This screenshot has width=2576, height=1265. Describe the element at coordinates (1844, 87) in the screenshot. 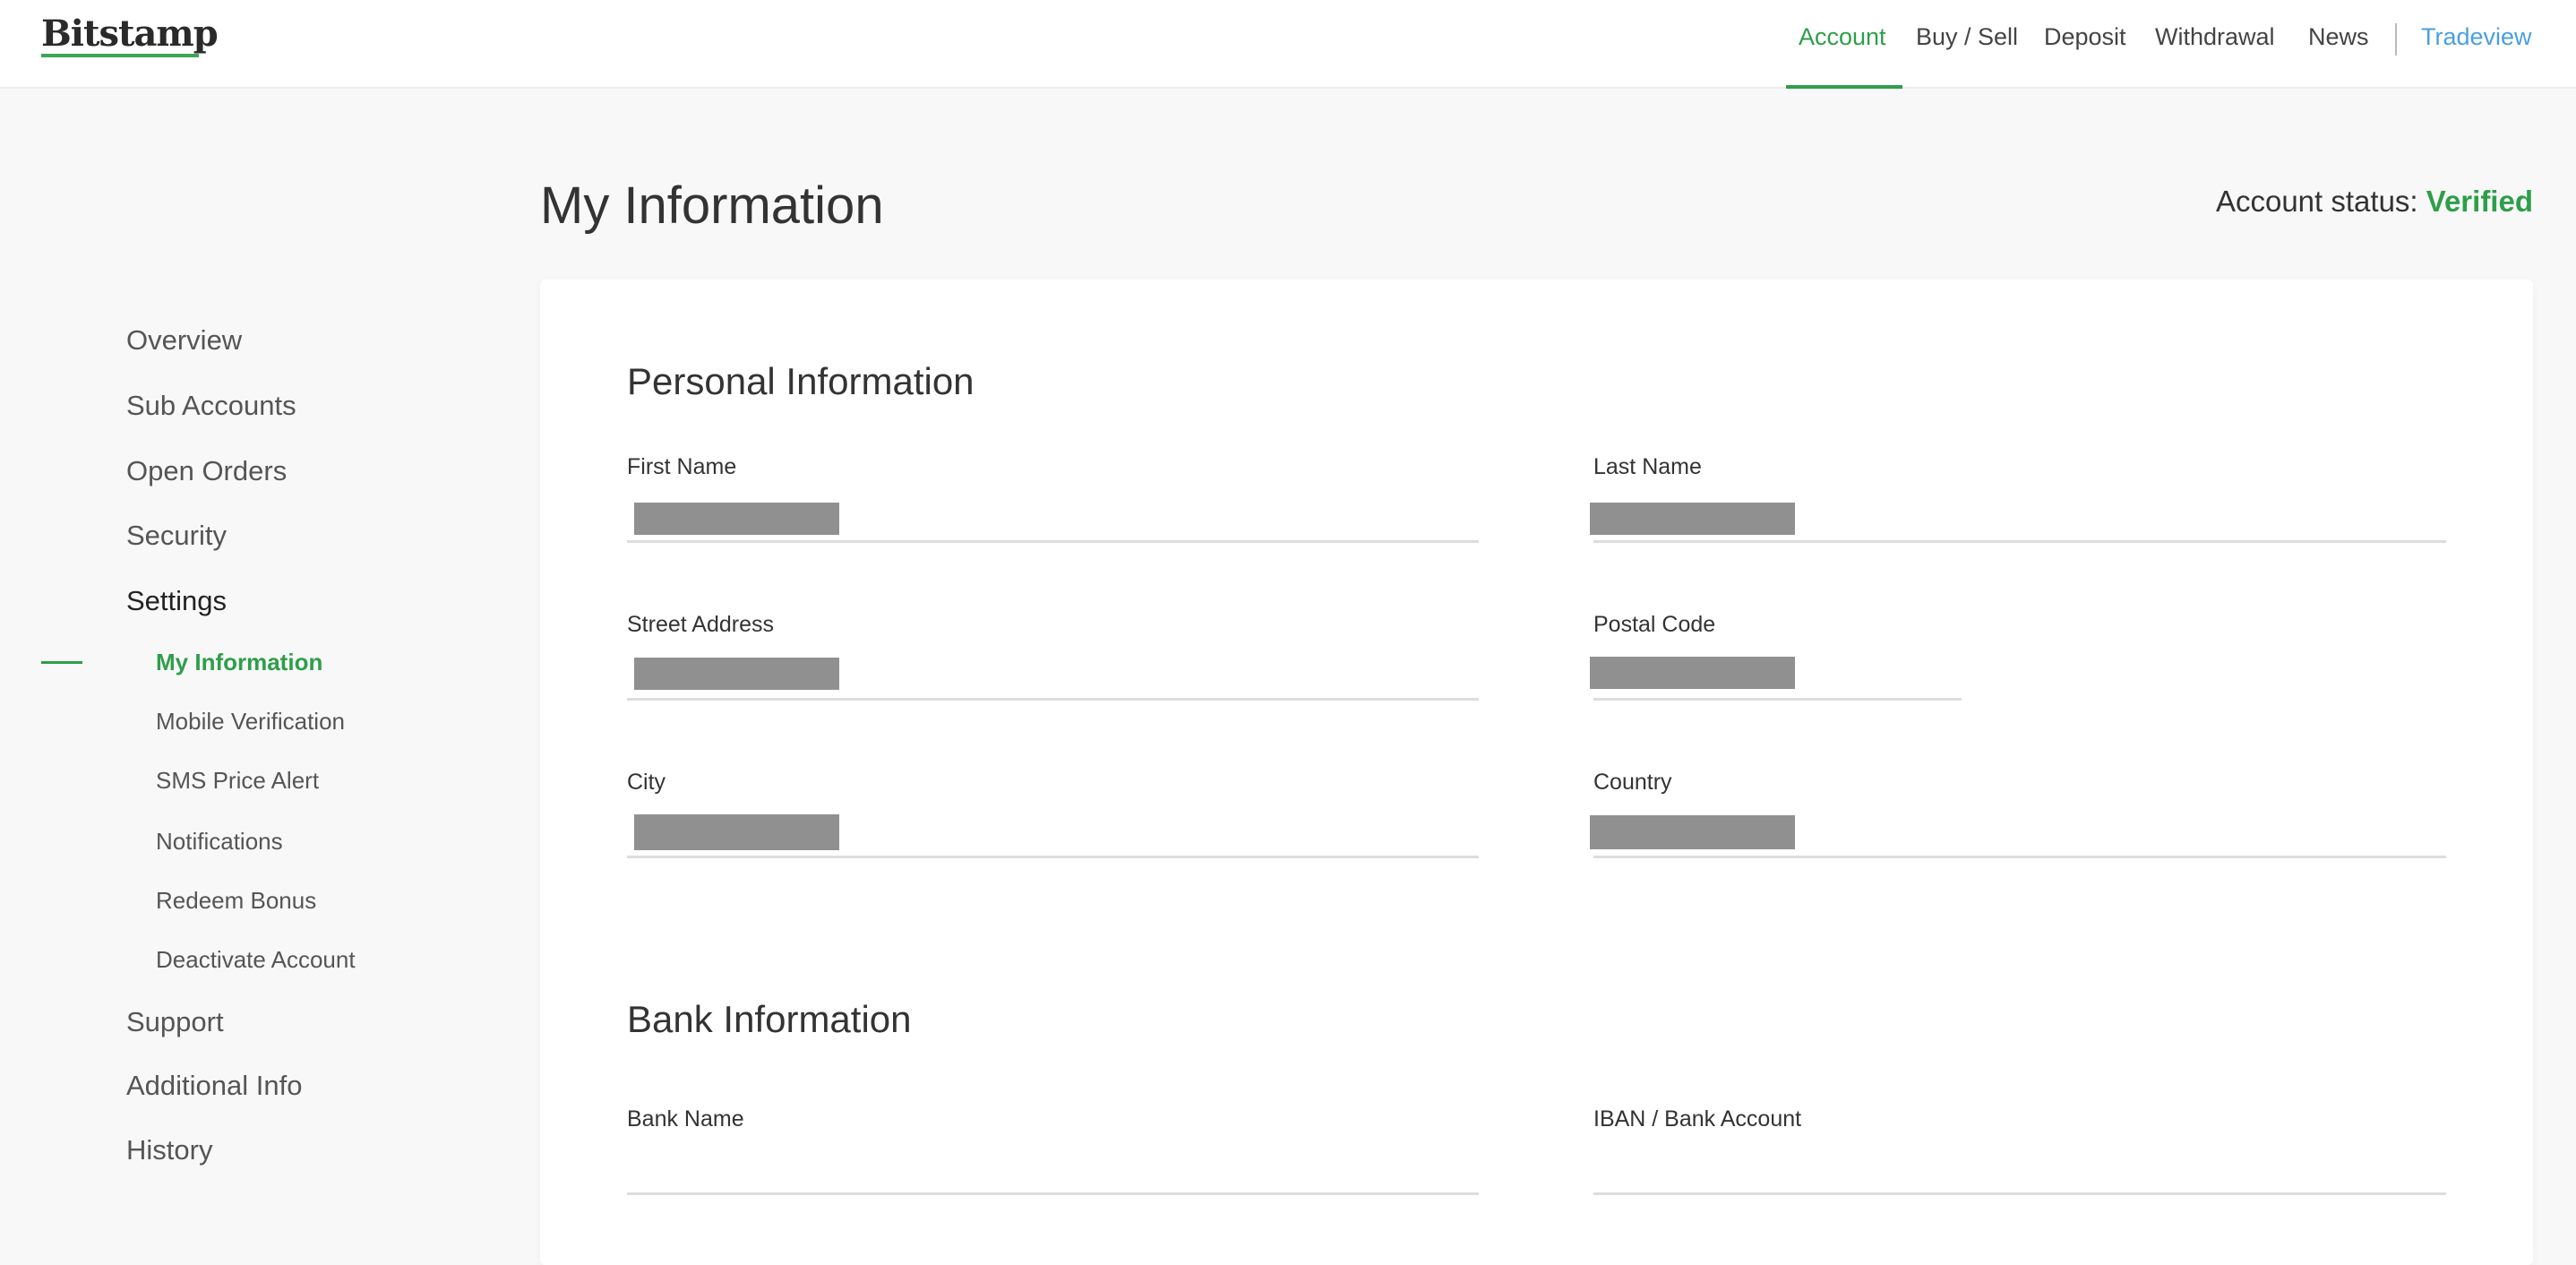

I see `active-nav-indicator` at that location.